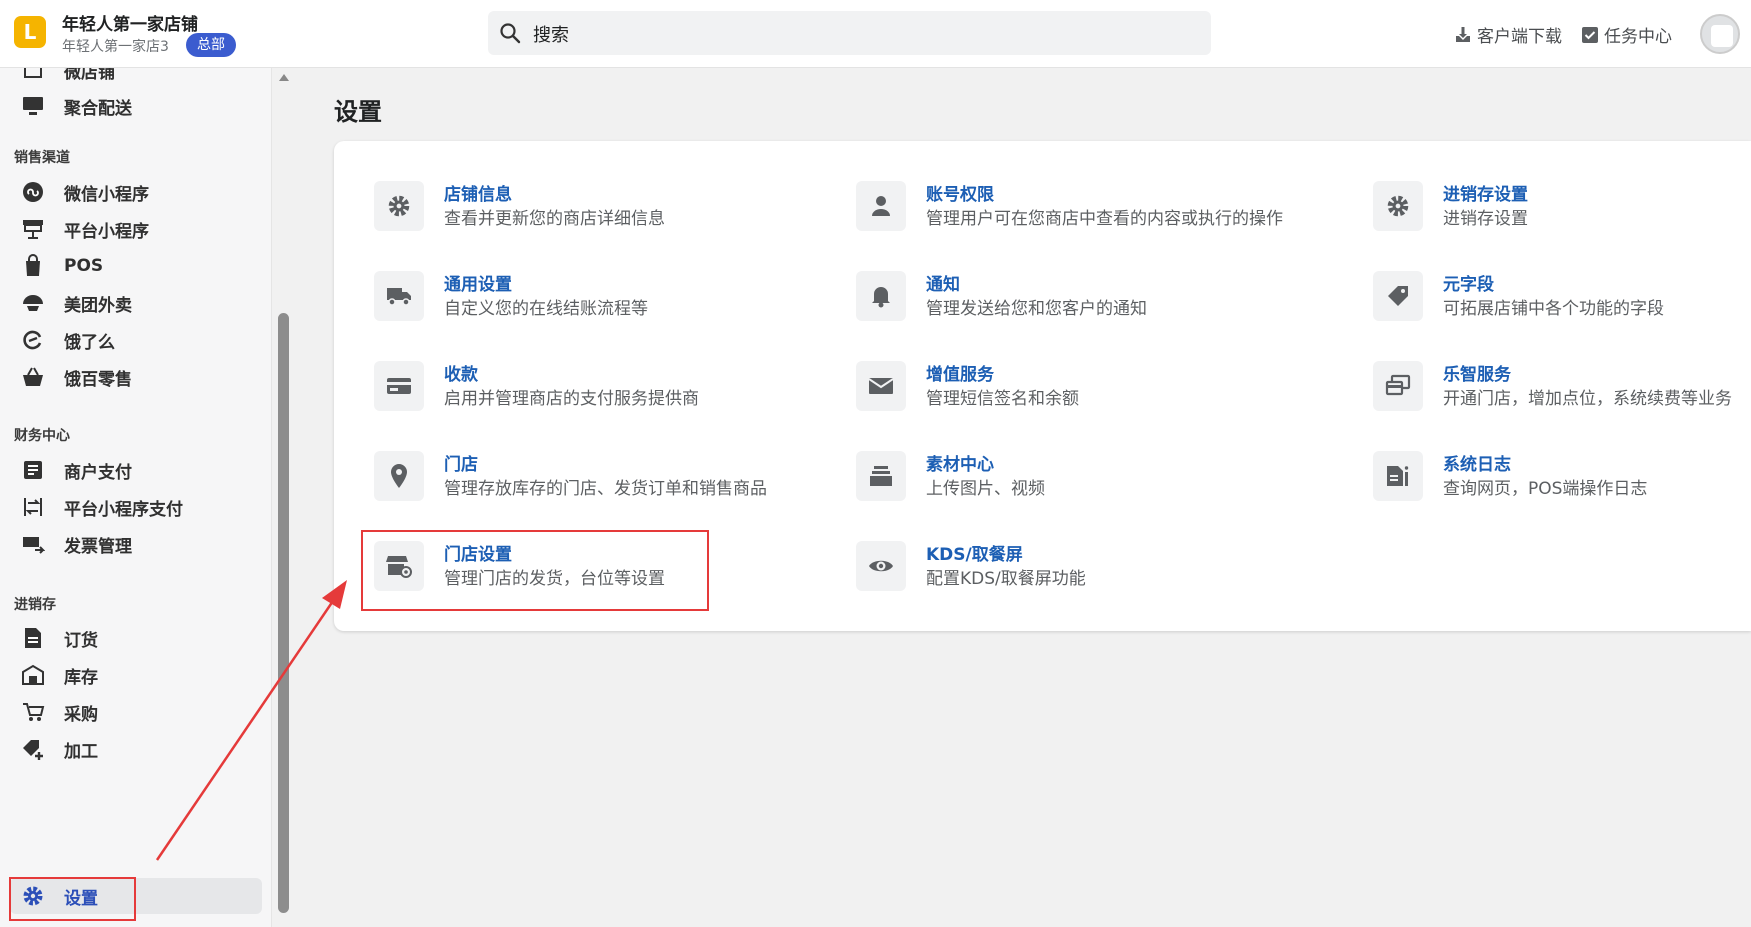 This screenshot has height=927, width=1751. I want to click on setting-inventory: 进销存设置 进销存设置, so click(1450, 206).